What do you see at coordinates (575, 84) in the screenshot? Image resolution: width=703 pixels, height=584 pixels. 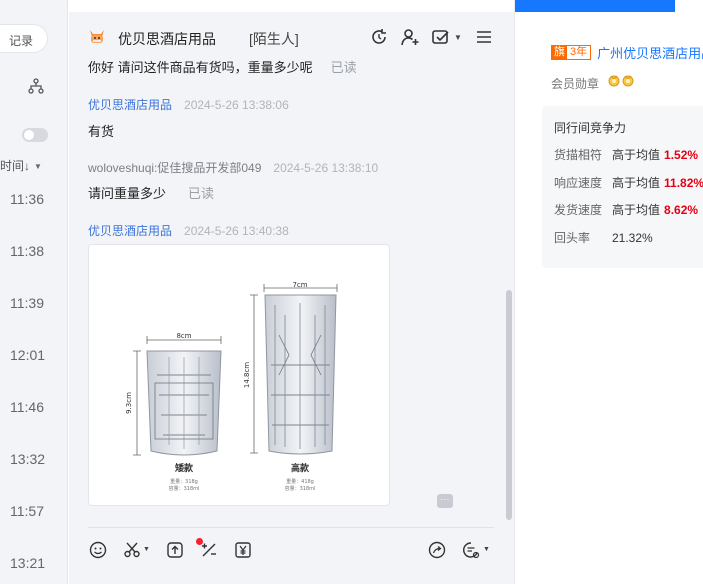 I see `medal-label: 会员勋章` at bounding box center [575, 84].